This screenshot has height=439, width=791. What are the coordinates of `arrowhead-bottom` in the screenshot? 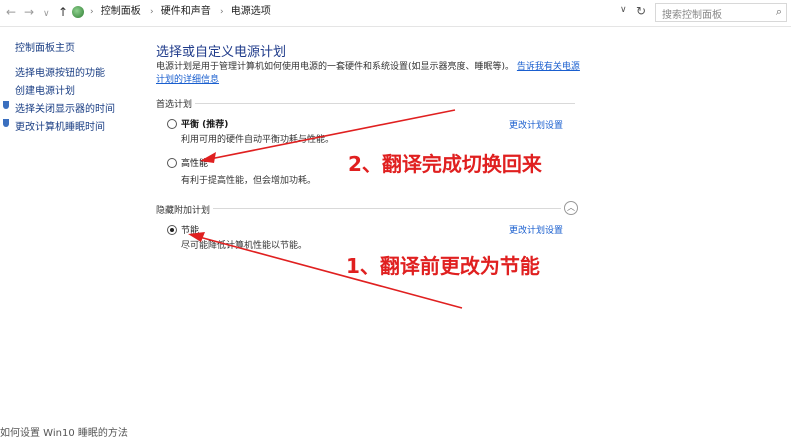 It's located at (196, 237).